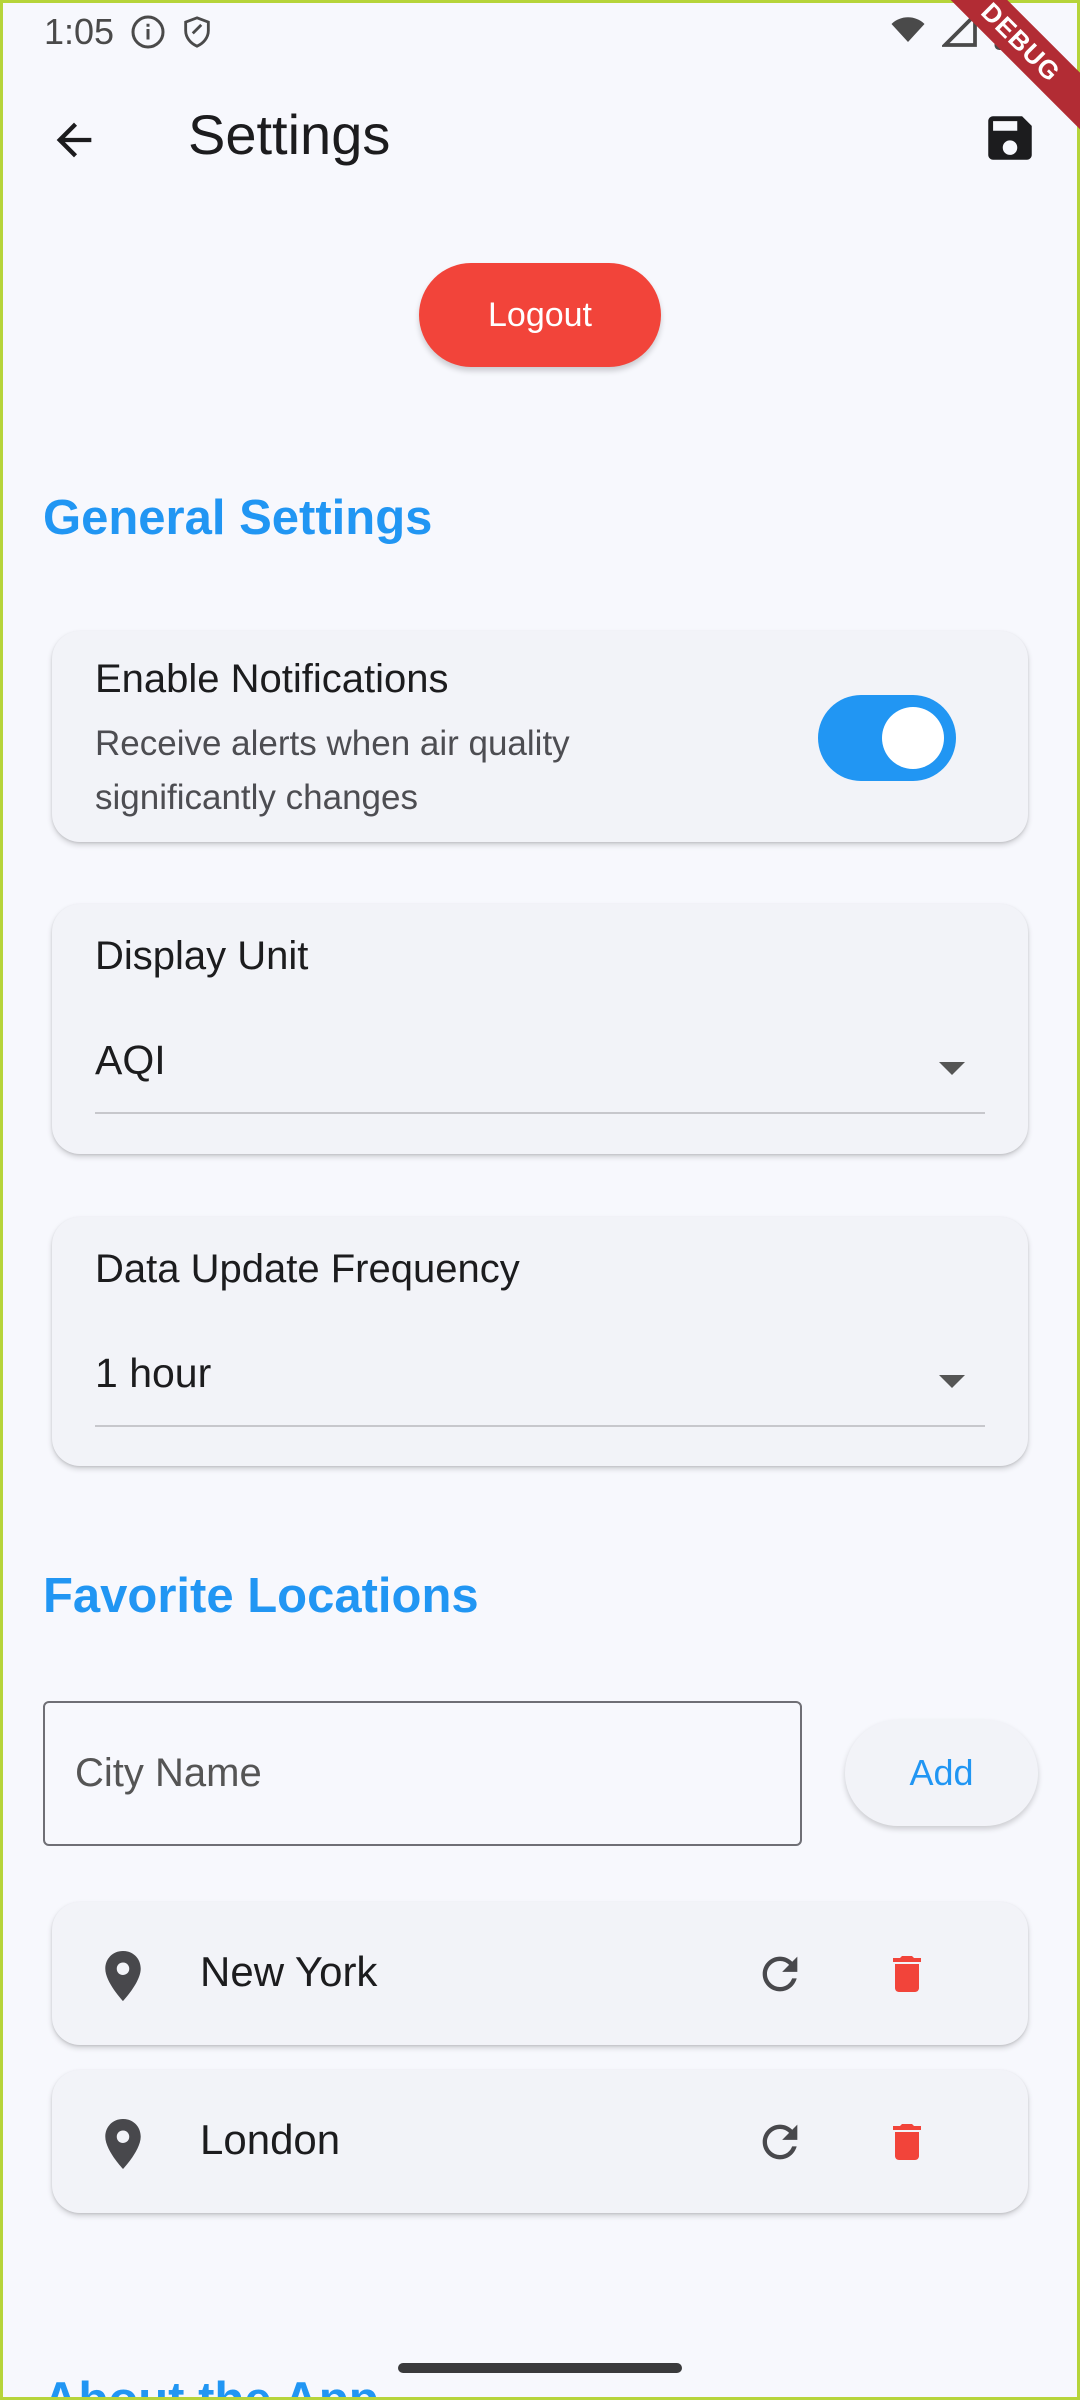  I want to click on toggle-knob, so click(913, 738).